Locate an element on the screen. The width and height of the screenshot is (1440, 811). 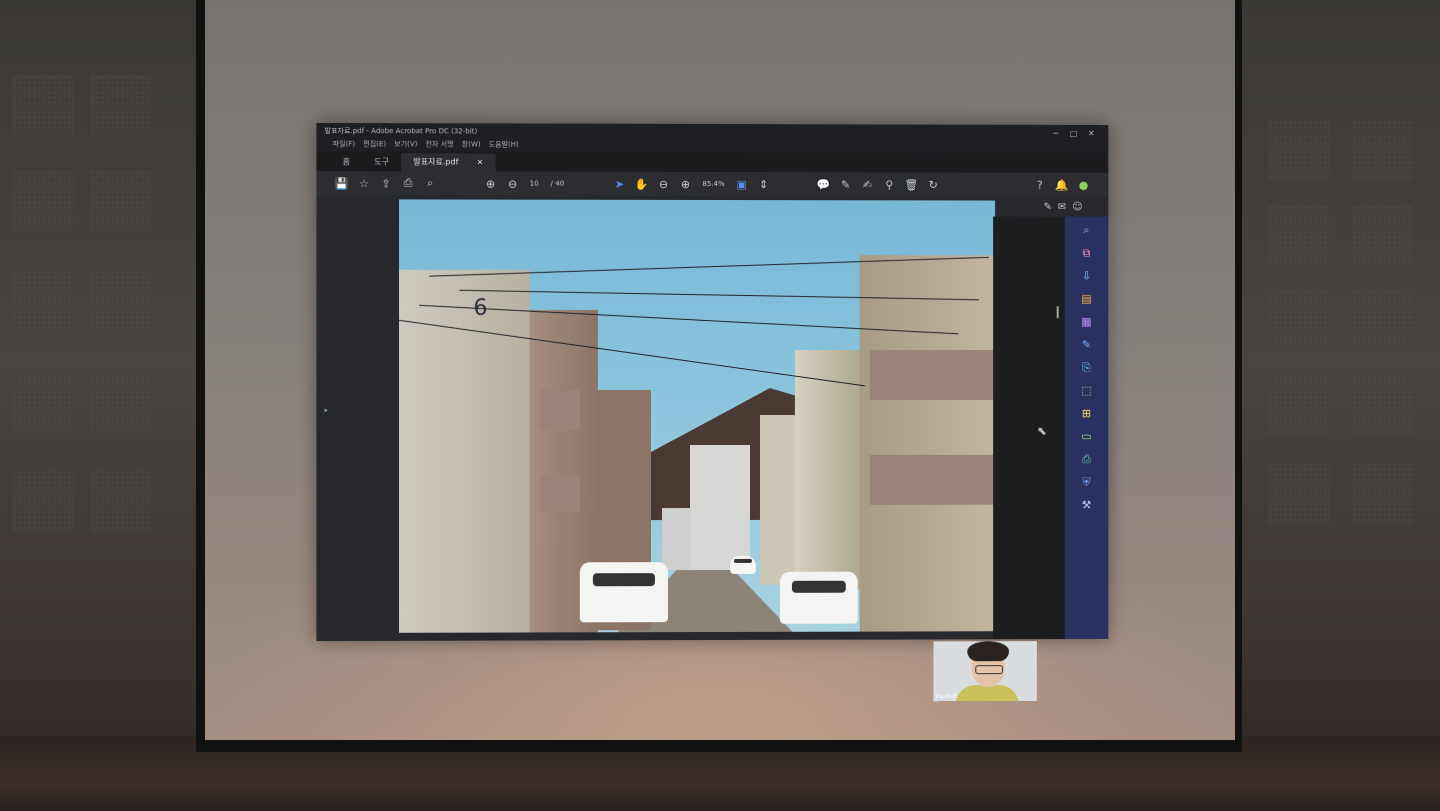
print-icon: ⎙ is located at coordinates (408, 183).